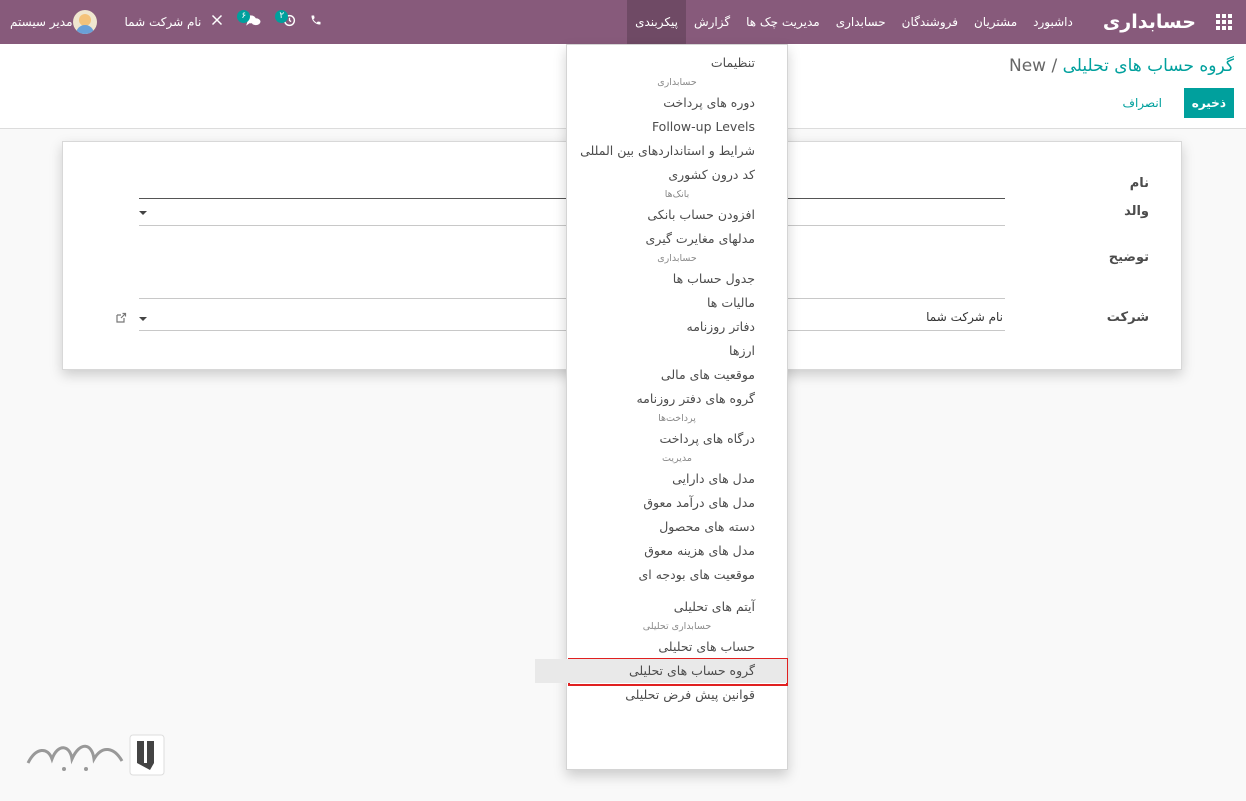 The width and height of the screenshot is (1246, 801). I want to click on dropdown-menu-item: مدل های درآمد معوق, so click(661, 503).